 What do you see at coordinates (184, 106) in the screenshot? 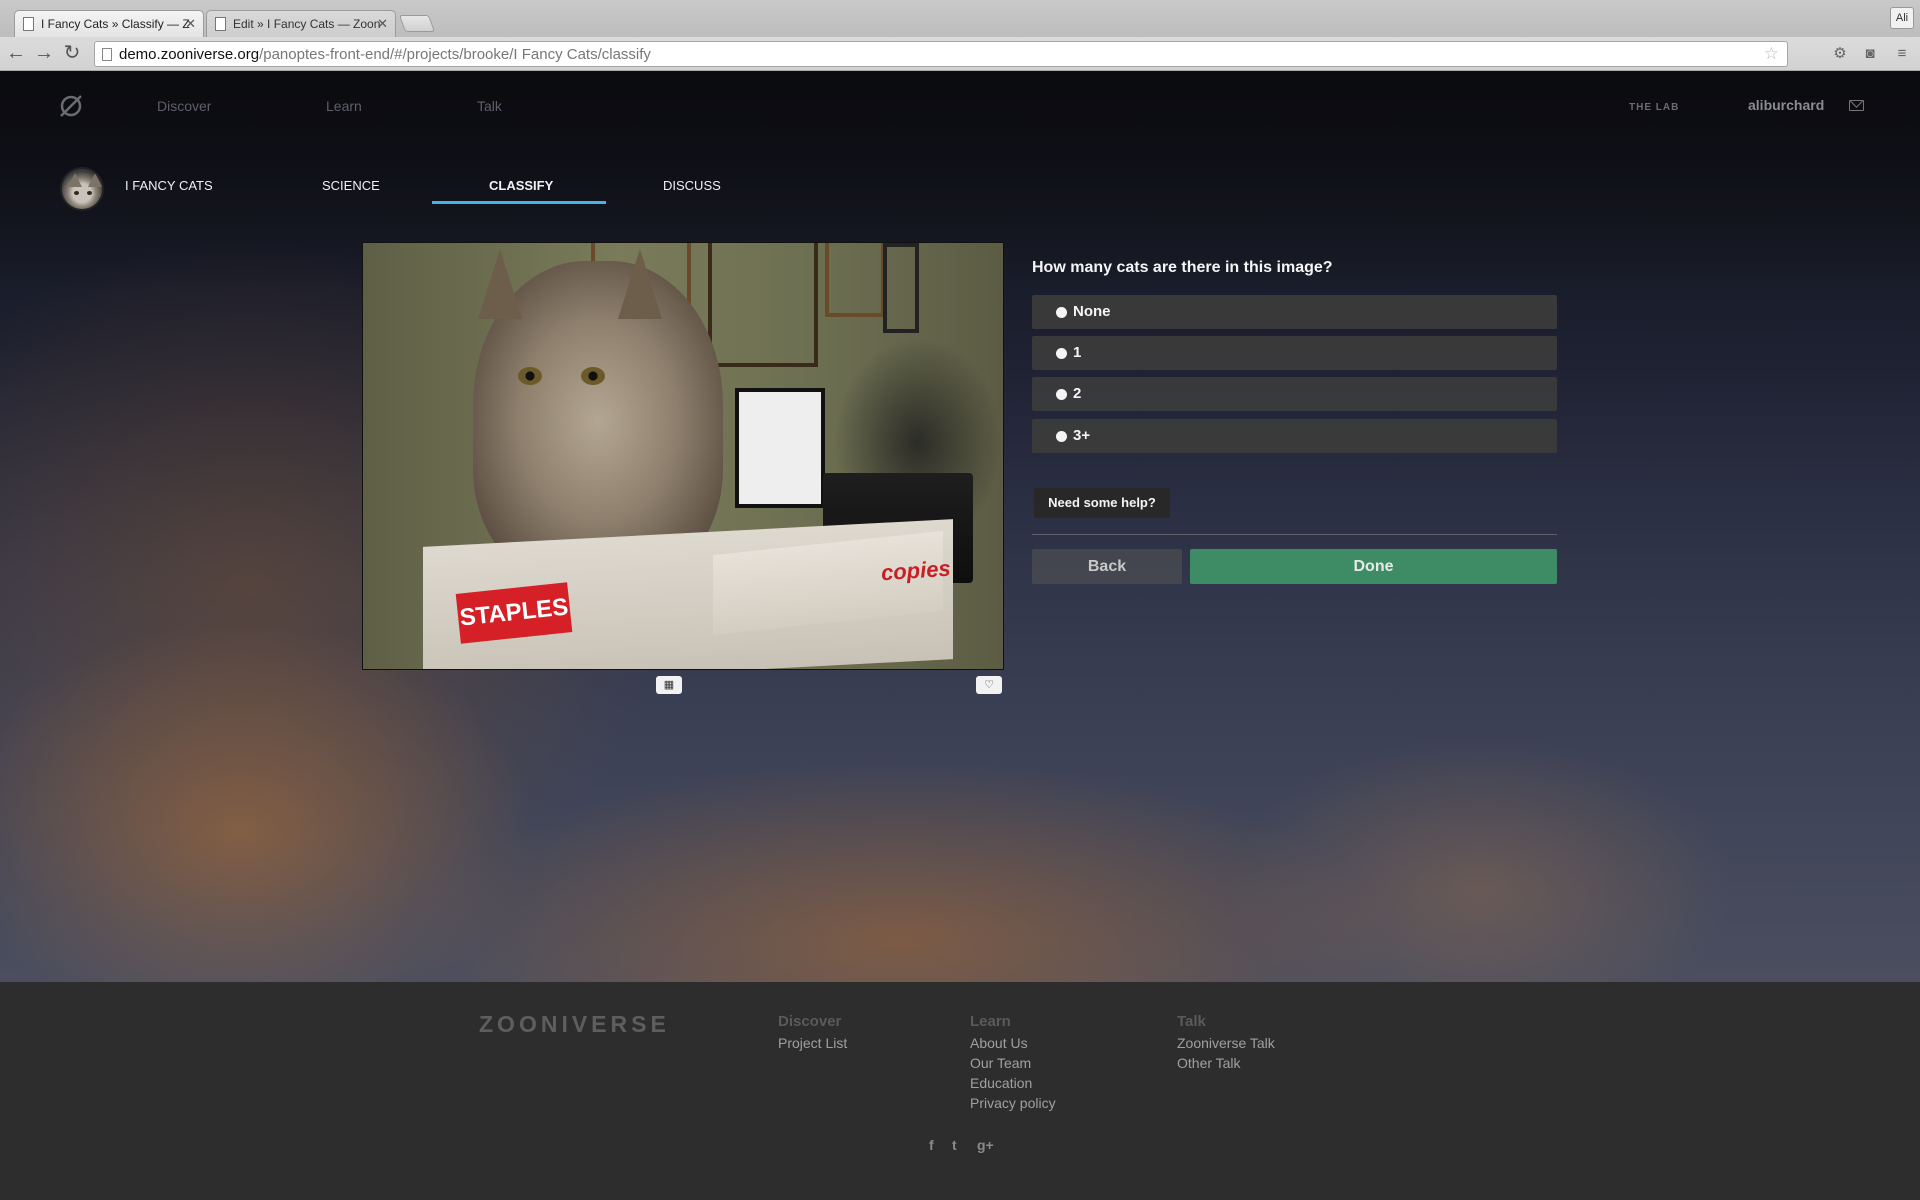
I see `nav-discover: Discover` at bounding box center [184, 106].